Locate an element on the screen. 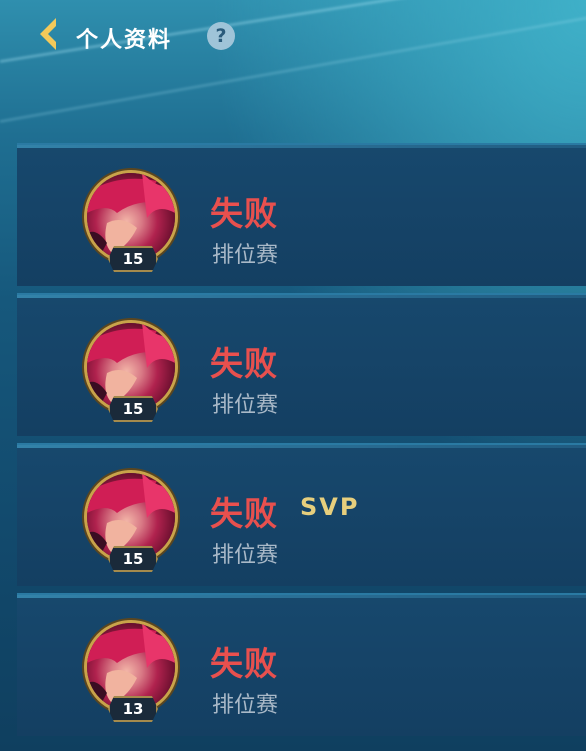  svp-badge: SVP is located at coordinates (330, 507).